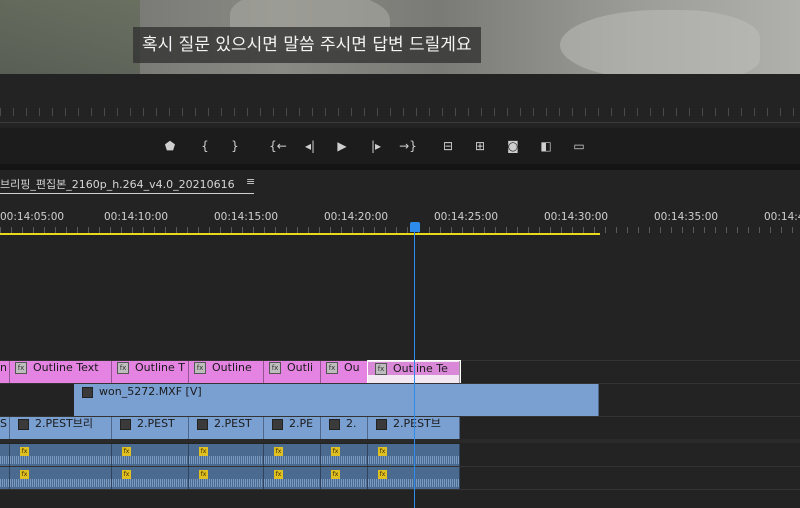 The image size is (800, 508). Describe the element at coordinates (344, 428) in the screenshot. I see `video-clip: 2.` at that location.